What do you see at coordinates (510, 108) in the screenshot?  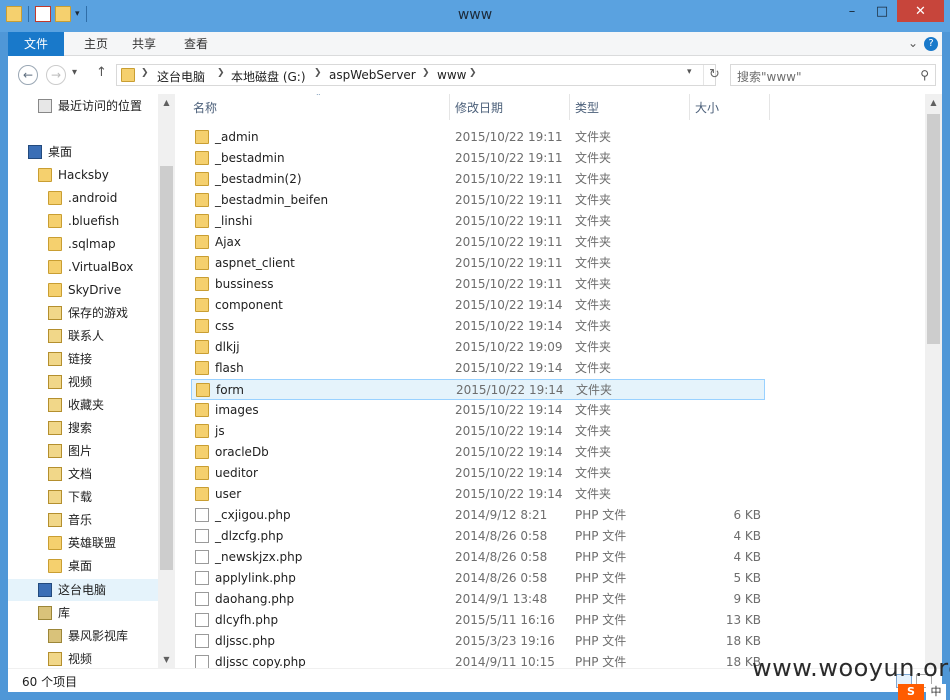 I see `column-date-modified: 修改日期` at bounding box center [510, 108].